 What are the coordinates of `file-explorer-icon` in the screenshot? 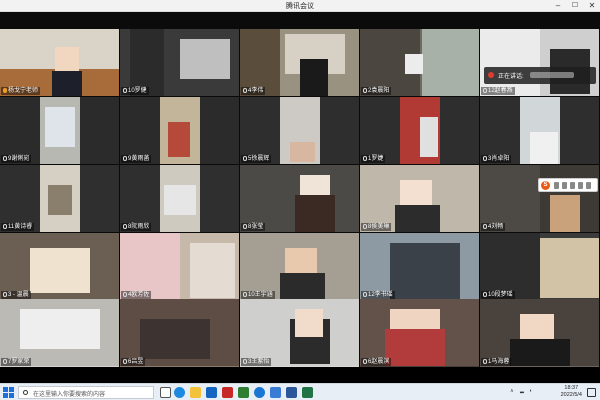 It's located at (195, 392).